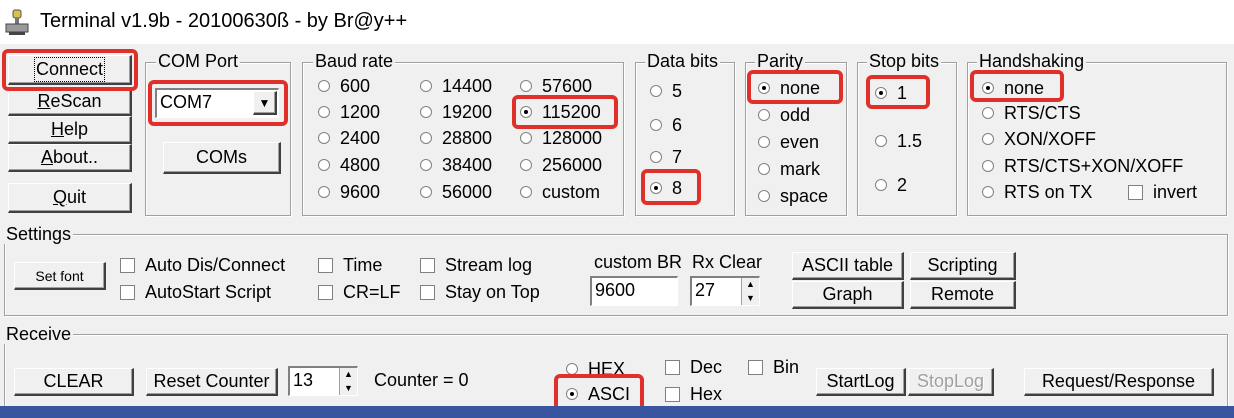  I want to click on window-title: Terminal v1.9b - 20100630ß - by Br@y++, so click(224, 21).